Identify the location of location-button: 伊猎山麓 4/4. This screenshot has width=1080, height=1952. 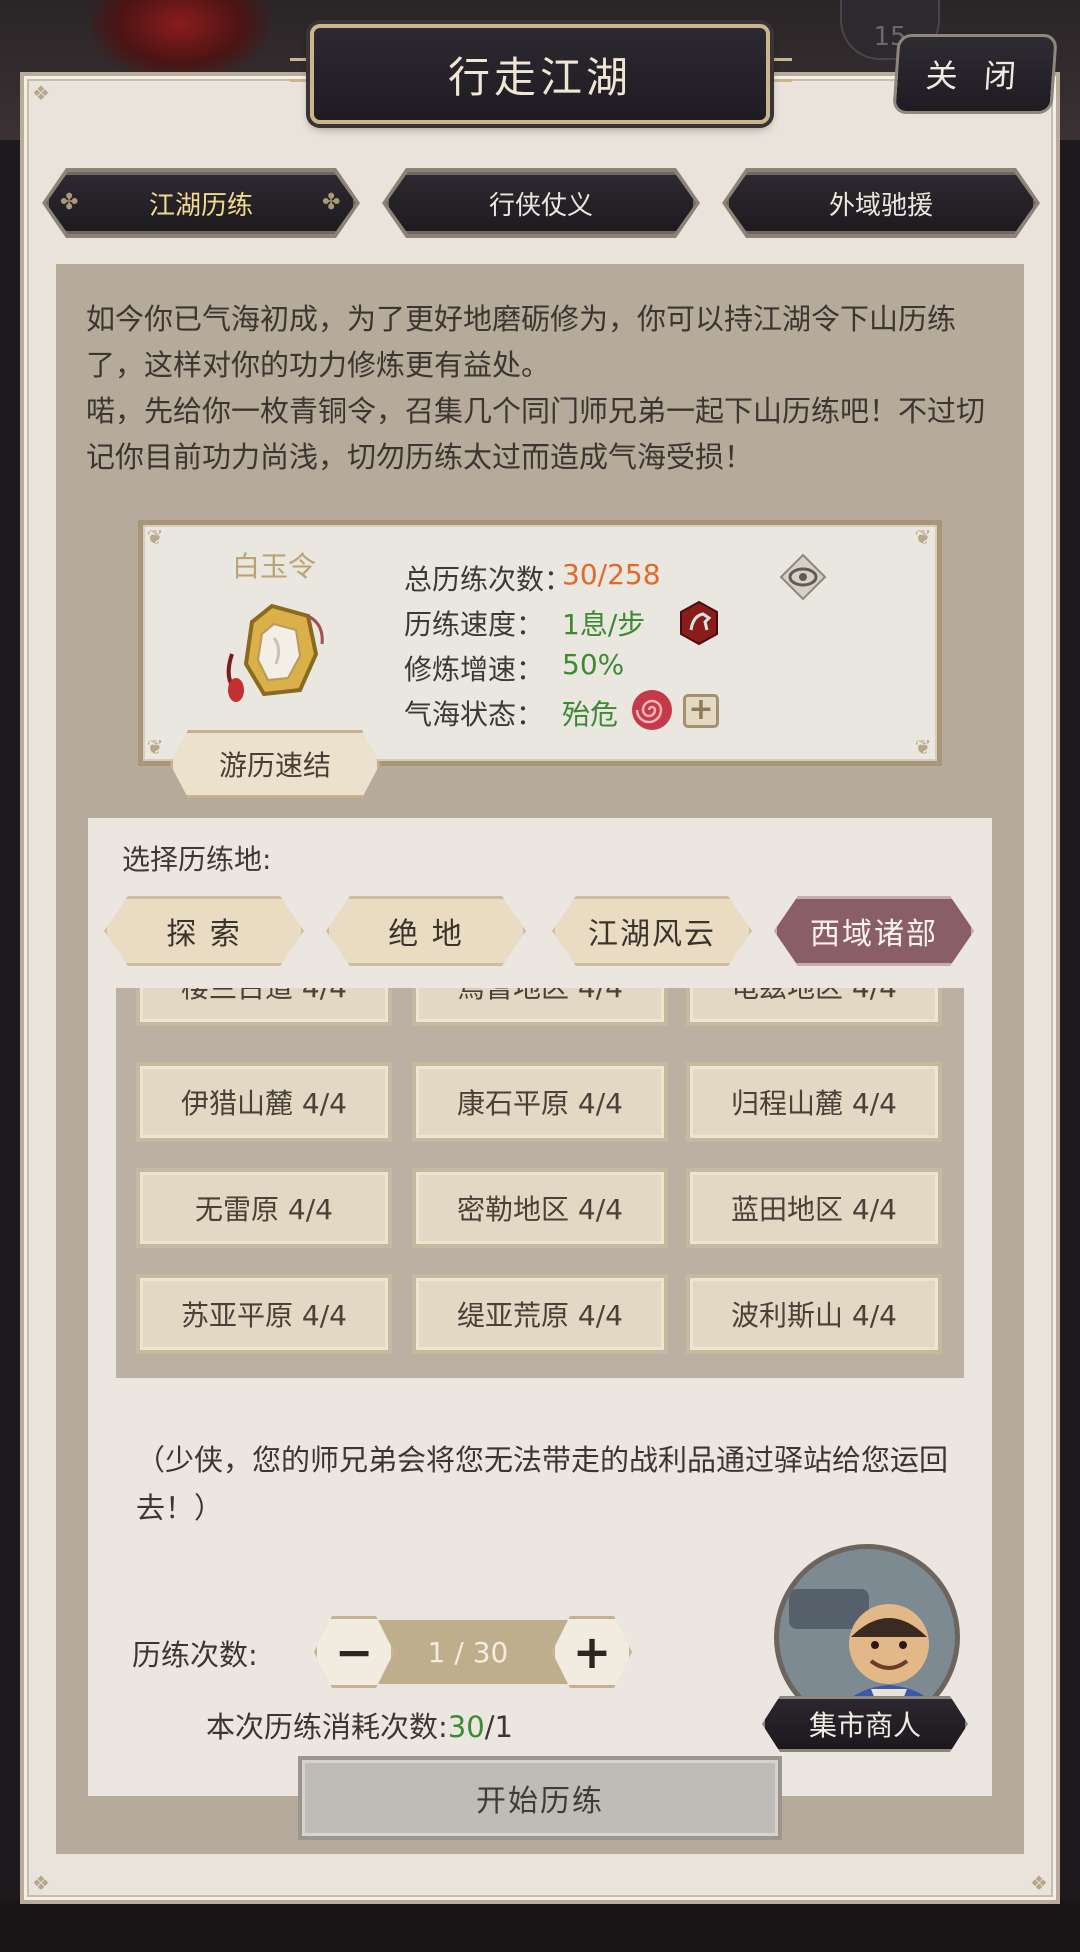
(264, 1102).